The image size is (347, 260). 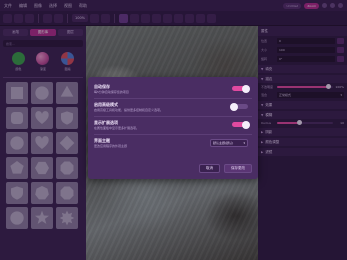 I want to click on setting-autosave-row: 自动保存 每5分钟自动保存您的项目, so click(x=173, y=90).